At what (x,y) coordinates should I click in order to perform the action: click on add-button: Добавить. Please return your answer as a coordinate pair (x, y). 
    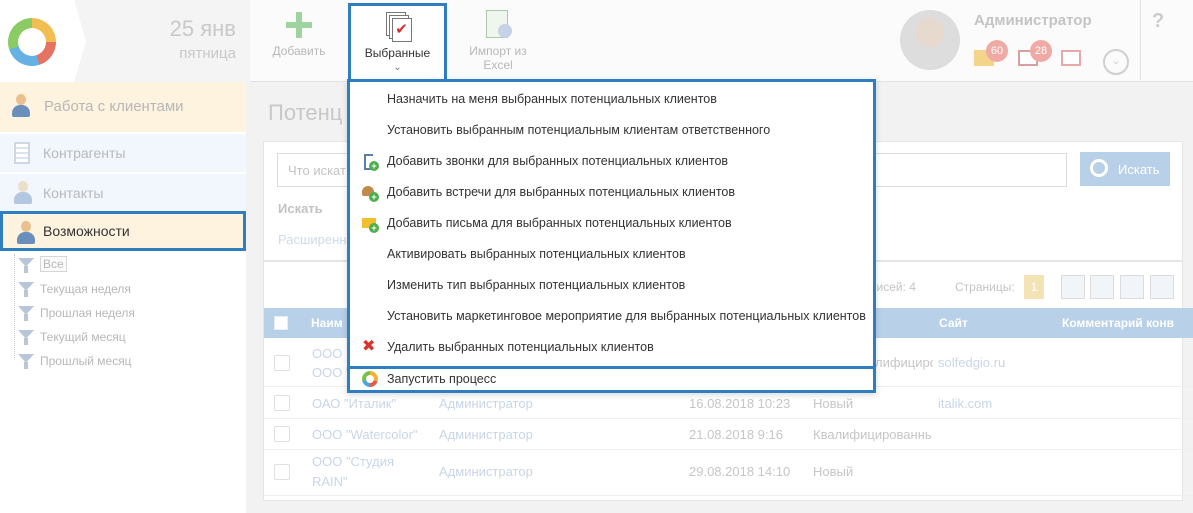
    Looking at the image, I should click on (299, 40).